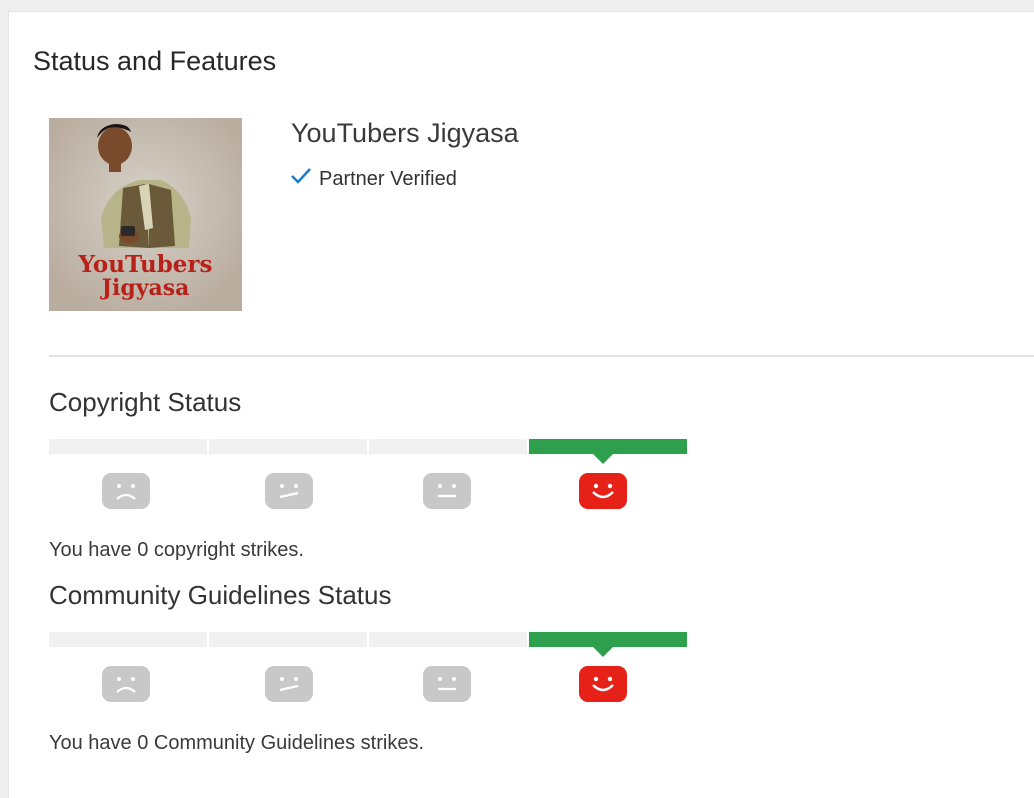 This screenshot has width=1034, height=798. I want to click on community-status-title: Community Guidelines Status, so click(220, 595).